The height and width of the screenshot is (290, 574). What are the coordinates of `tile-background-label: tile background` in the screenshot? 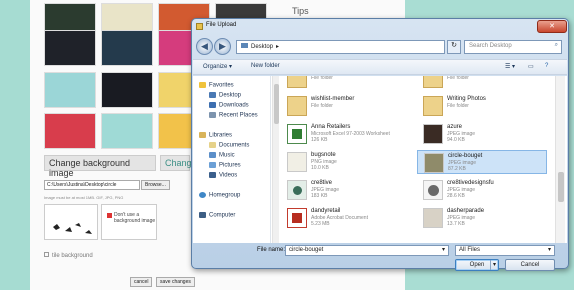 It's located at (72, 256).